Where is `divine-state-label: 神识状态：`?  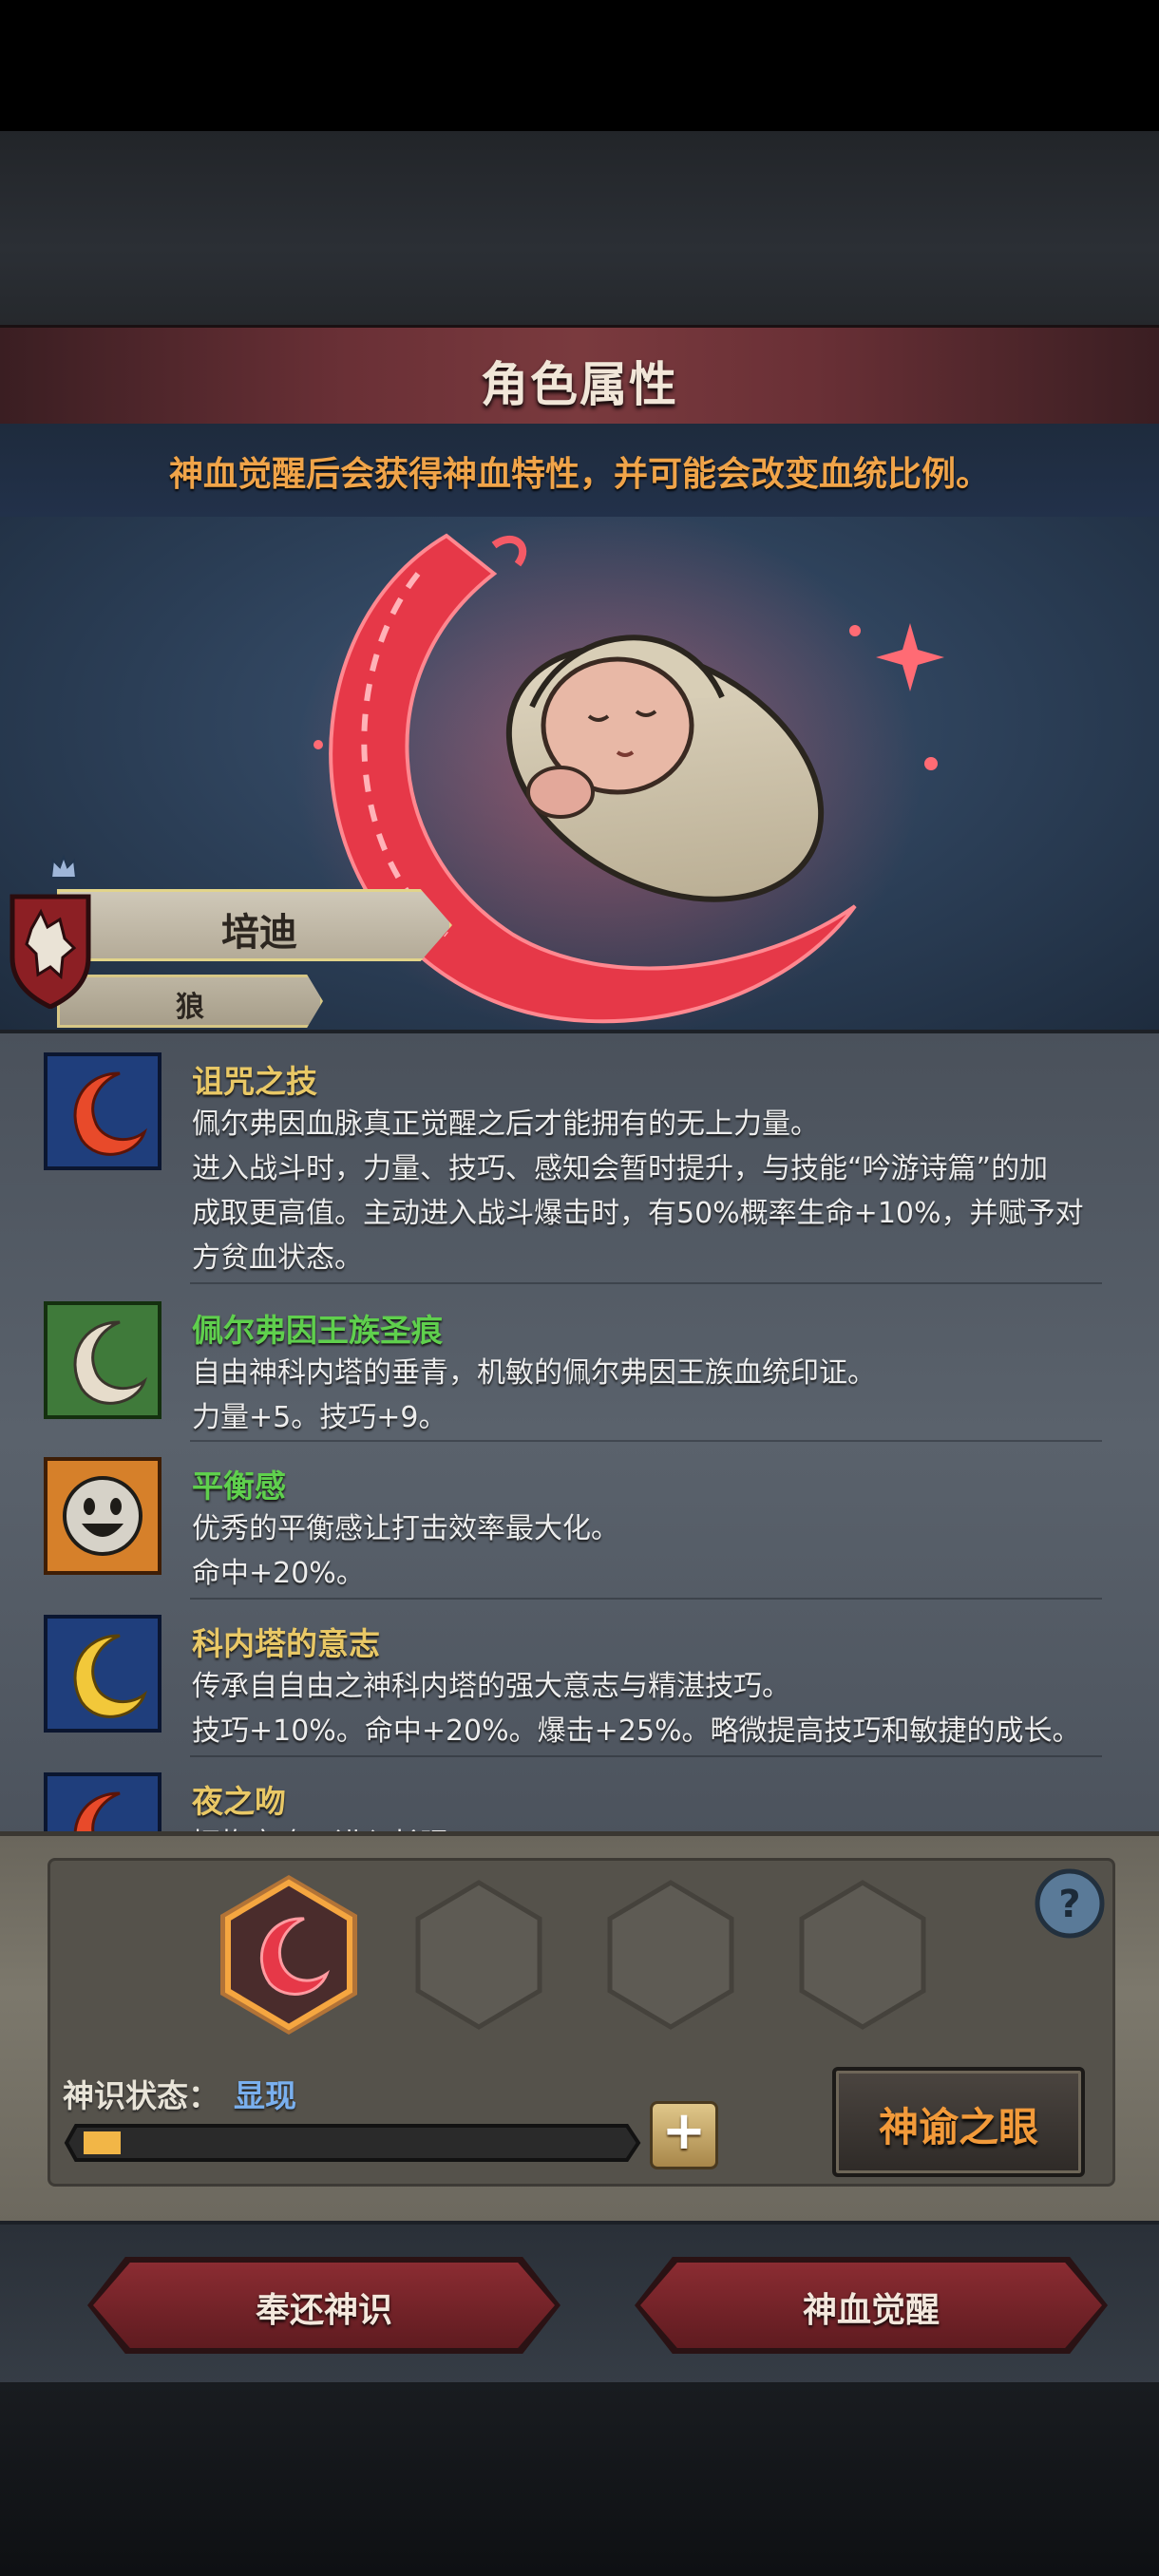 divine-state-label: 神识状态： is located at coordinates (141, 2095).